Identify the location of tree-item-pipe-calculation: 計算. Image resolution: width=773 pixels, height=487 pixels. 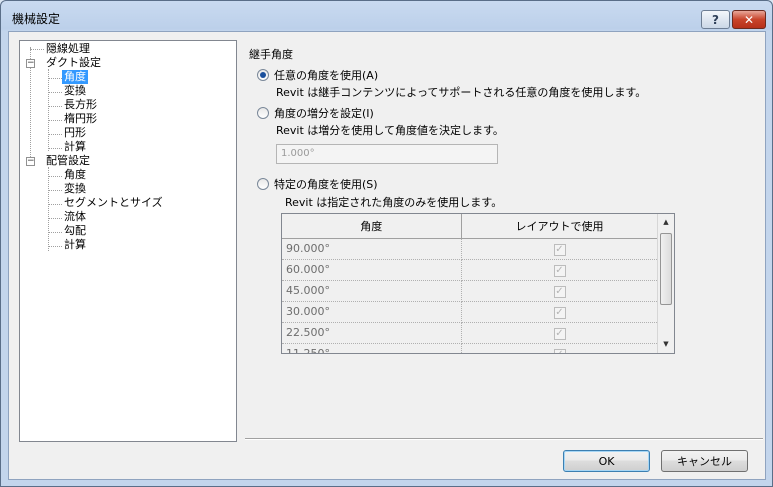
(75, 245).